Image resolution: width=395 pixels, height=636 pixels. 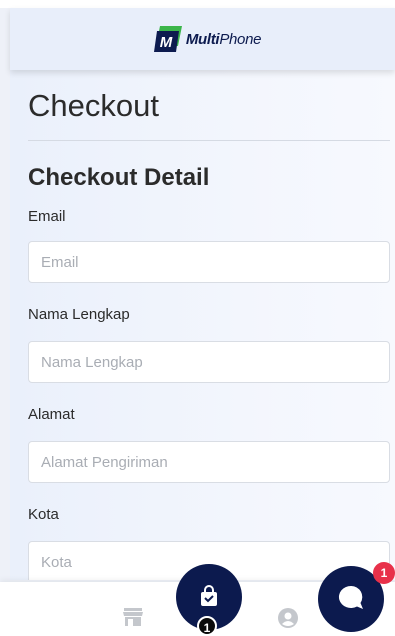 I want to click on section-title: Checkout Detail, so click(x=119, y=177).